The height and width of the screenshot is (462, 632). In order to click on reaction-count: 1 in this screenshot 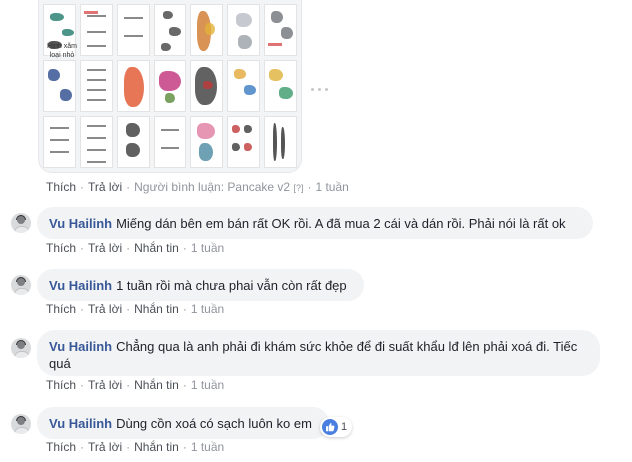, I will do `click(344, 427)`.